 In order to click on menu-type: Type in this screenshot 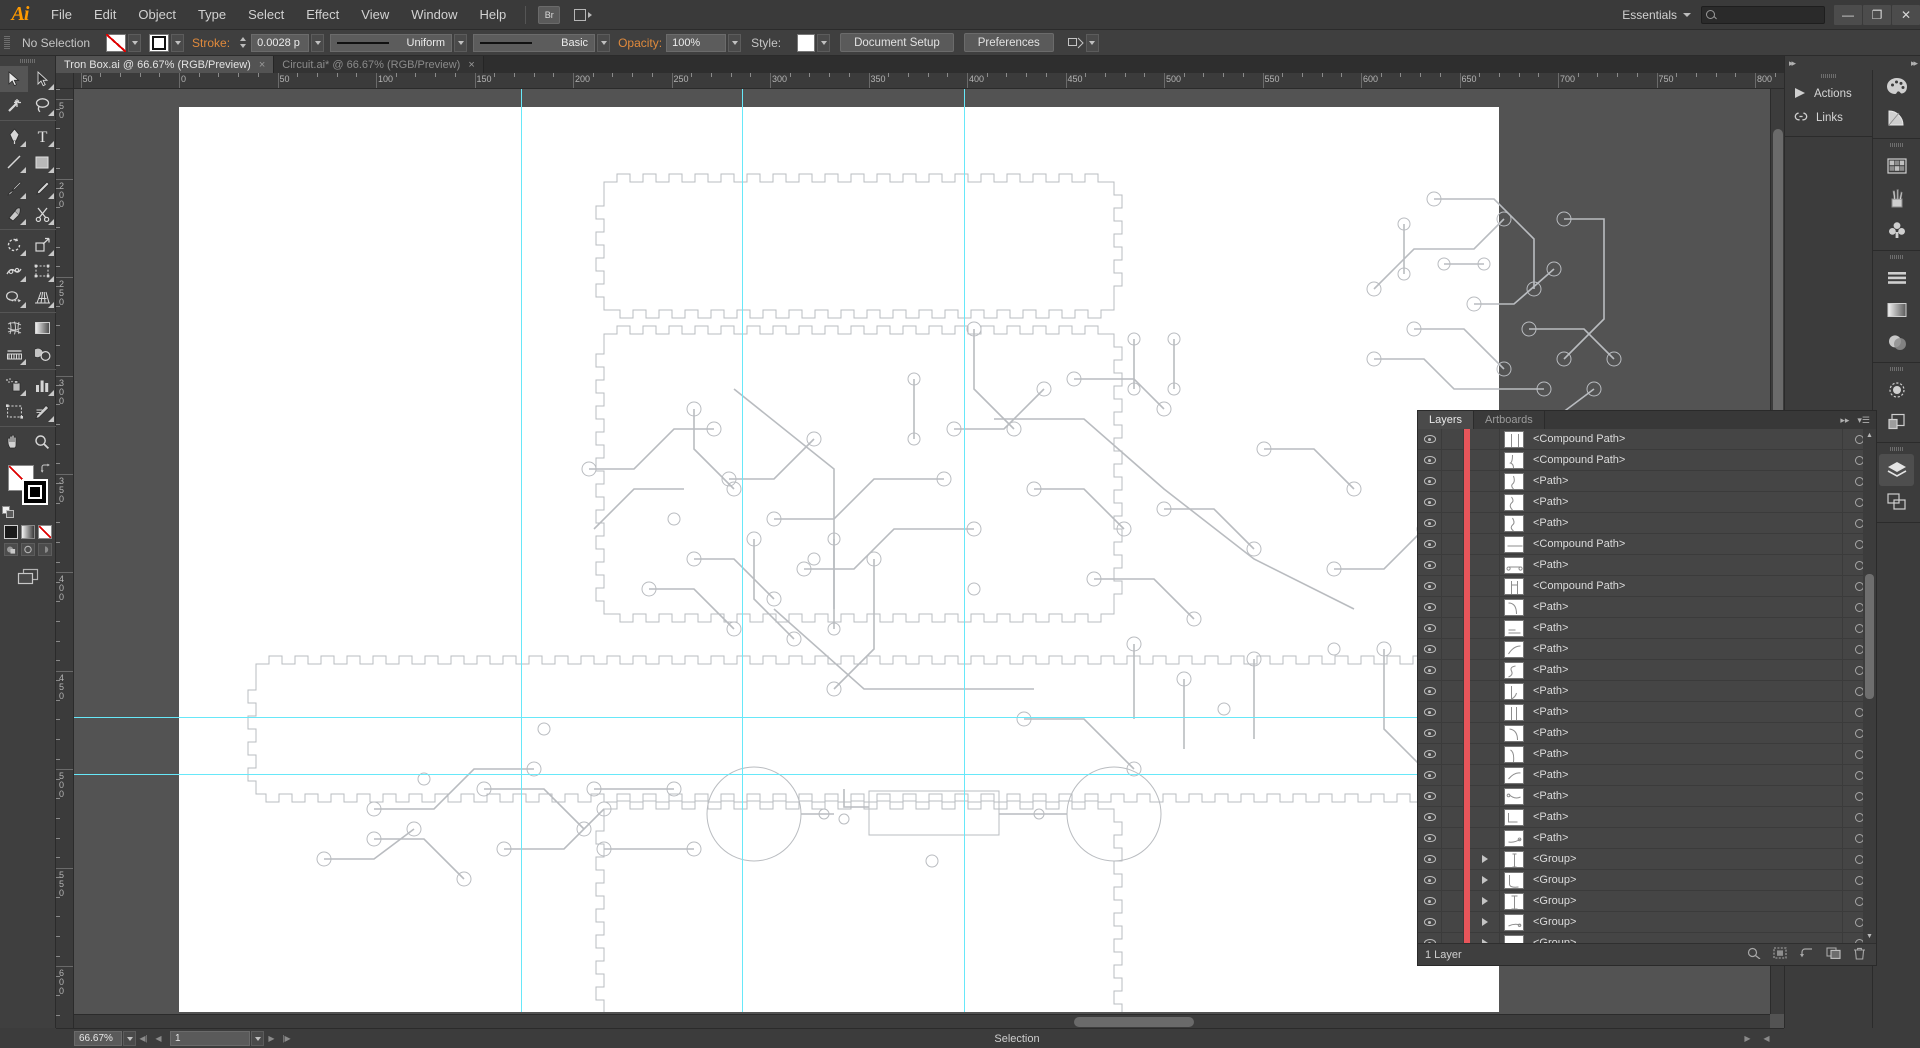, I will do `click(212, 15)`.